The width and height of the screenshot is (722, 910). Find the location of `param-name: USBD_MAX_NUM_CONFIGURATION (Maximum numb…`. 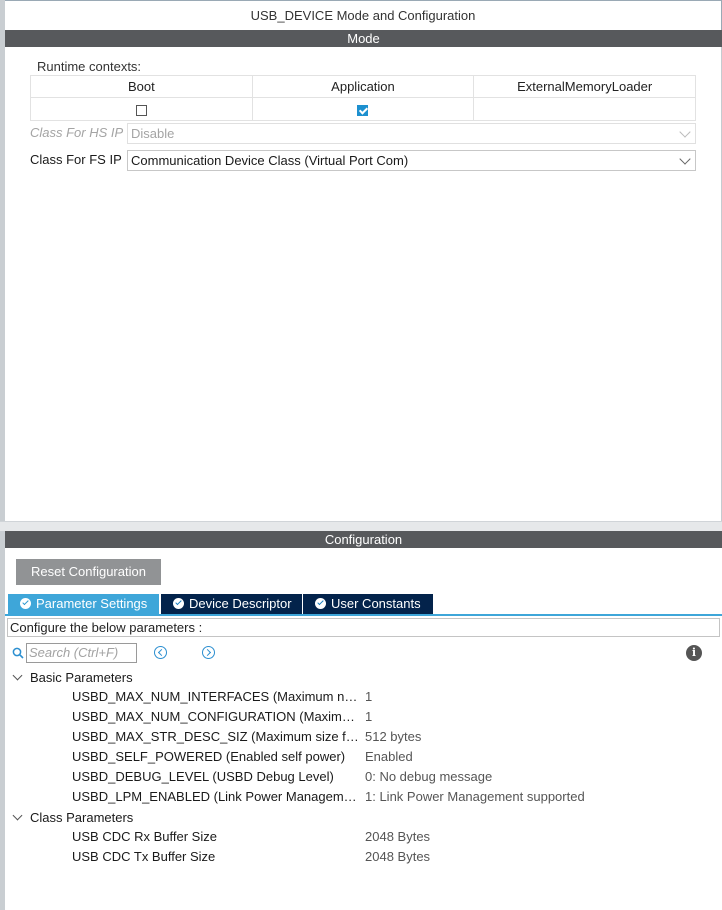

param-name: USBD_MAX_NUM_CONFIGURATION (Maximum numb… is located at coordinates (217, 716).